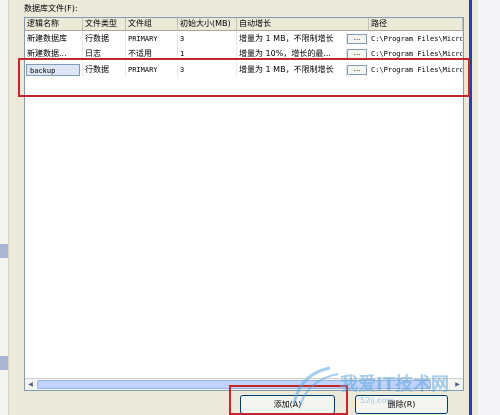  Describe the element at coordinates (54, 24) in the screenshot. I see `column-header-logical-name: 逻辑名称` at that location.